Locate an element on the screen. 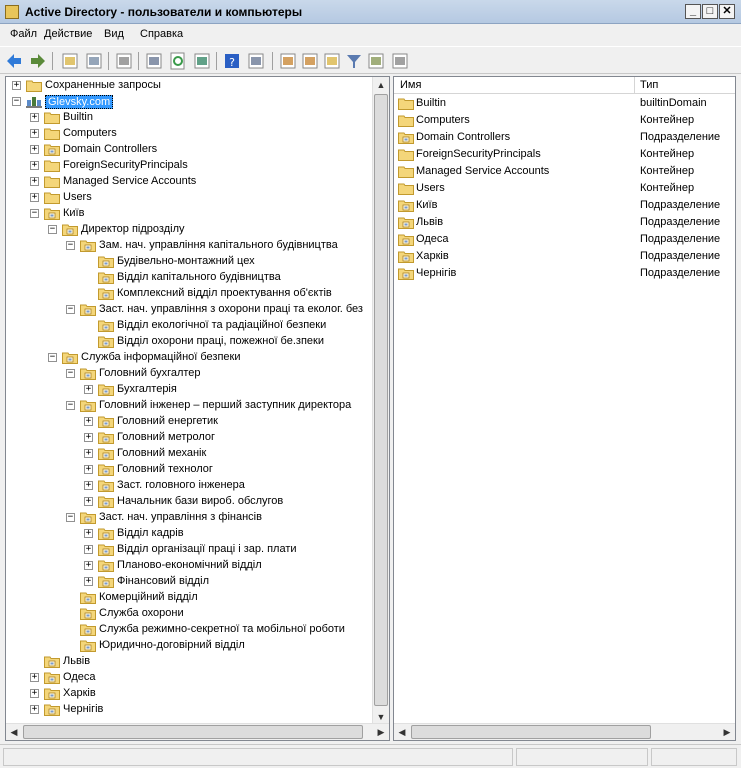 The width and height of the screenshot is (741, 768). back-arrow-icon is located at coordinates (14, 61).